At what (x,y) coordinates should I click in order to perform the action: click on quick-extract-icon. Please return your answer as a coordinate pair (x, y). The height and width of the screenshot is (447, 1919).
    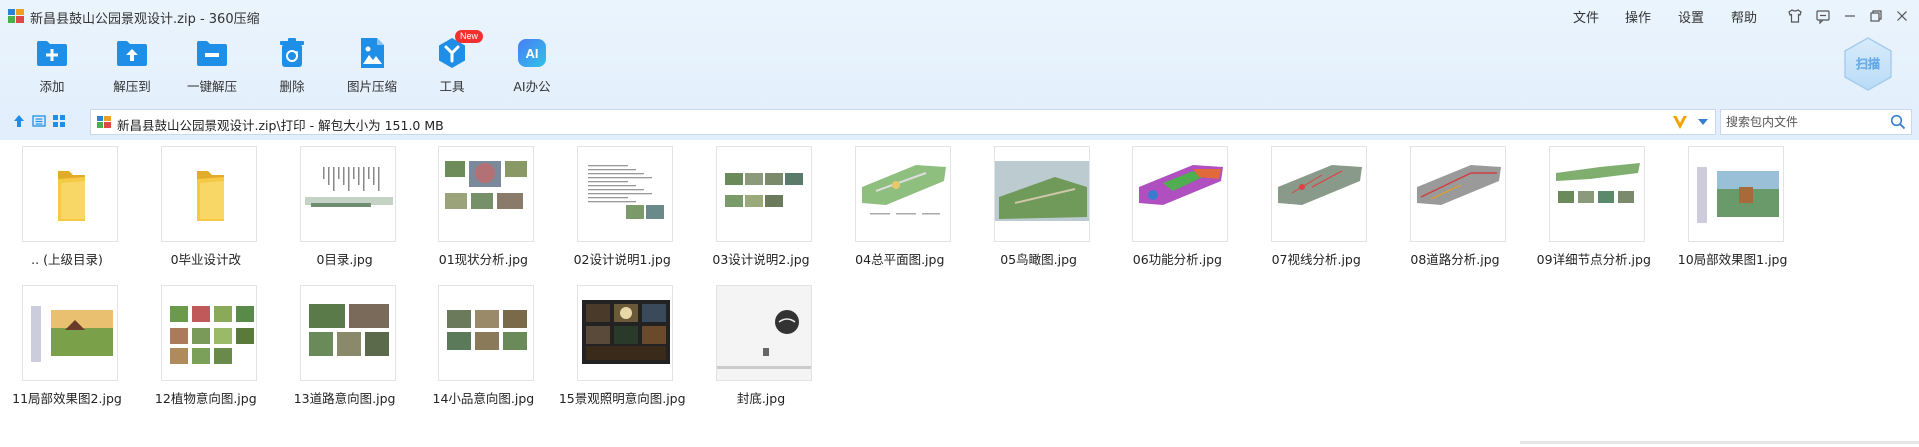
    Looking at the image, I should click on (212, 53).